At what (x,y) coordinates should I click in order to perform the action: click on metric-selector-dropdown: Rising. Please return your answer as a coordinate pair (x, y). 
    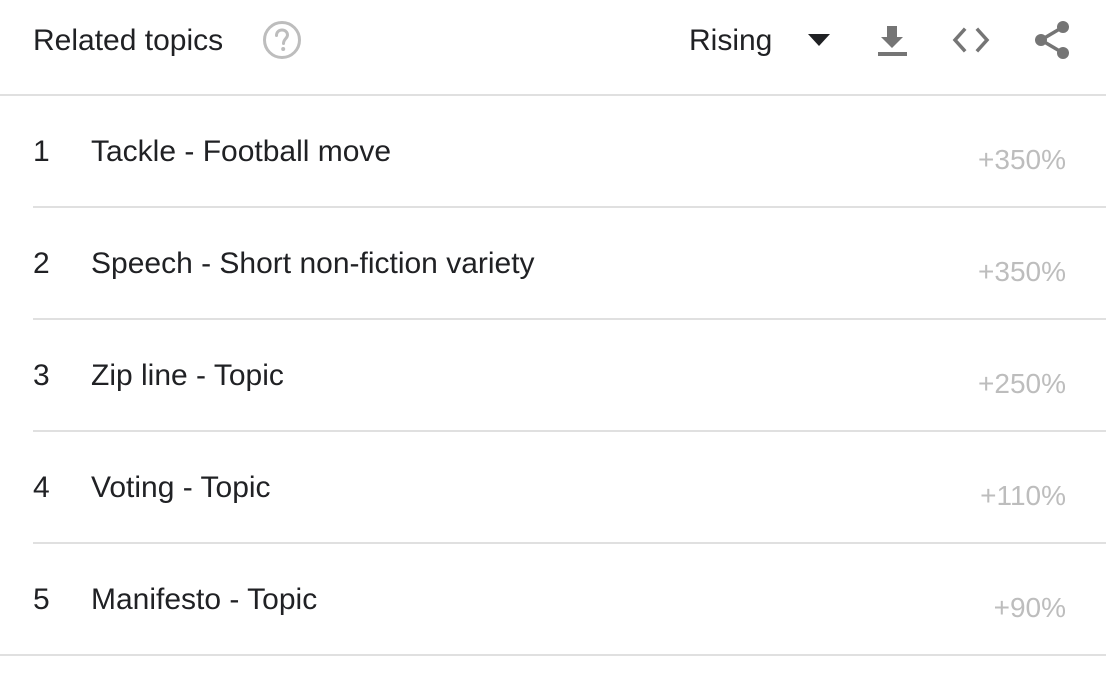
    Looking at the image, I should click on (757, 41).